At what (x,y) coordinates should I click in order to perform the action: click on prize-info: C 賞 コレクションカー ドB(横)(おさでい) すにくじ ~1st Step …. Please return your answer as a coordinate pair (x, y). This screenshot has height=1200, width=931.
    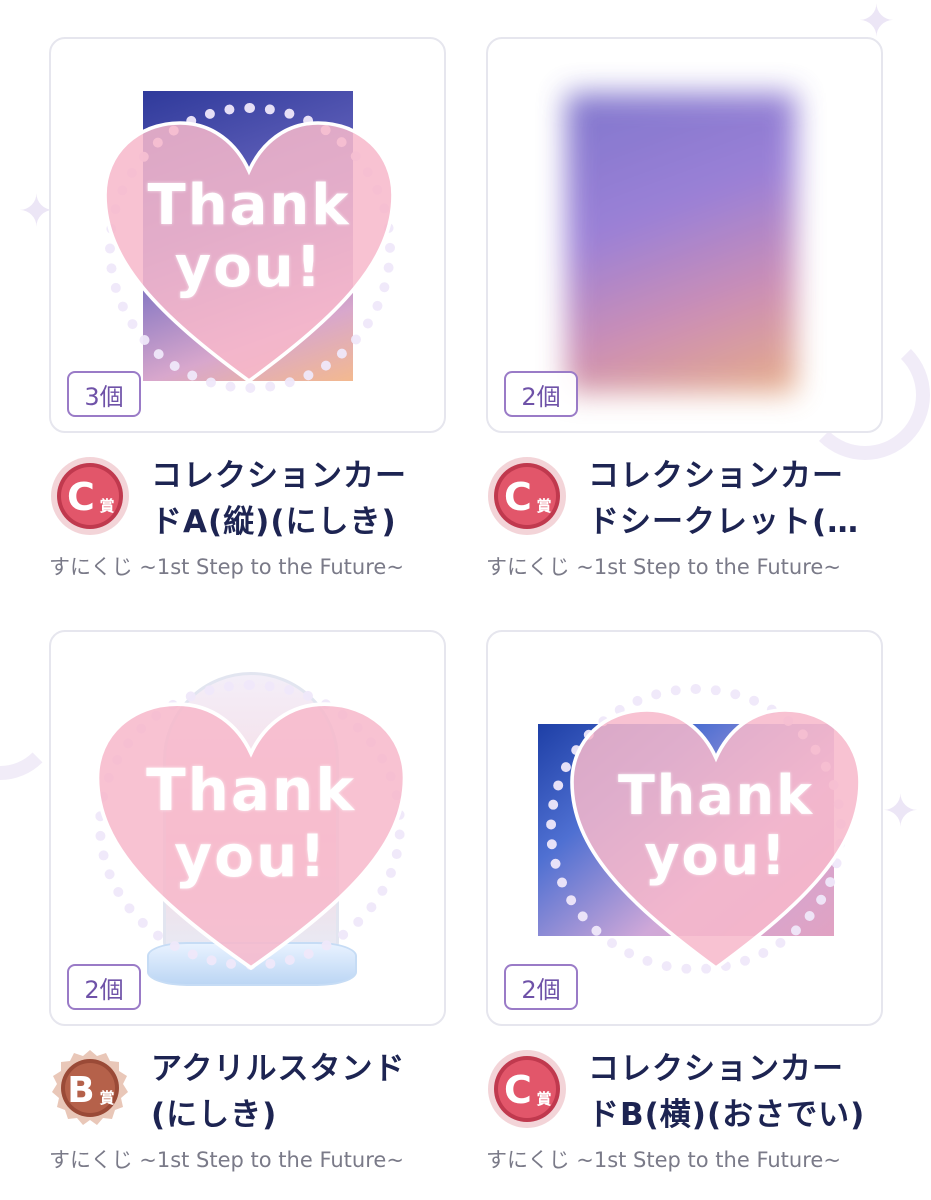
    Looking at the image, I should click on (684, 1099).